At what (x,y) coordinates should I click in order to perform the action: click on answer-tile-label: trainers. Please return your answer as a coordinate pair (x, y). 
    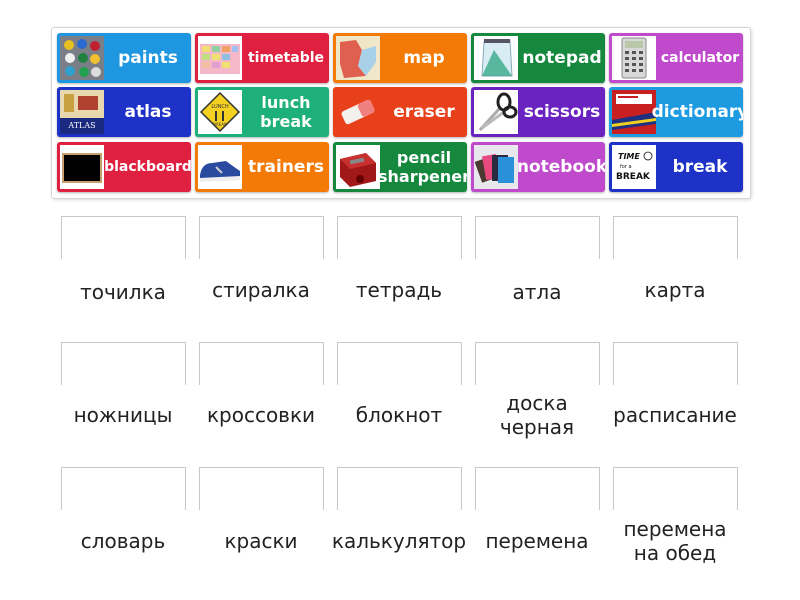
    Looking at the image, I should click on (286, 167).